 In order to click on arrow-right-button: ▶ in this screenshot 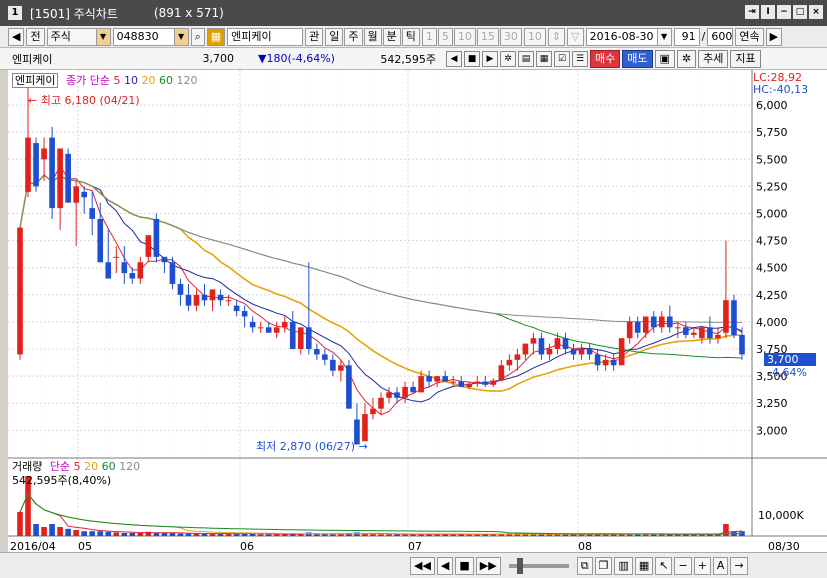, I will do `click(774, 36)`.